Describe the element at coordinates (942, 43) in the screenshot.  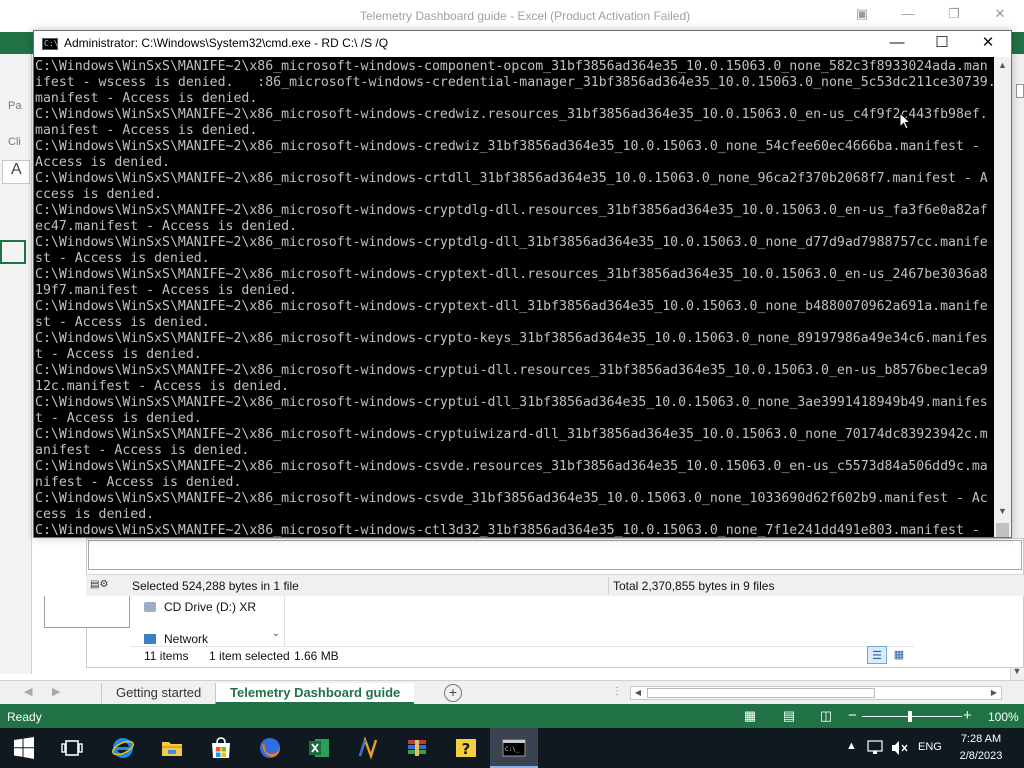
I see `cmd-maximize-button: ☐` at that location.